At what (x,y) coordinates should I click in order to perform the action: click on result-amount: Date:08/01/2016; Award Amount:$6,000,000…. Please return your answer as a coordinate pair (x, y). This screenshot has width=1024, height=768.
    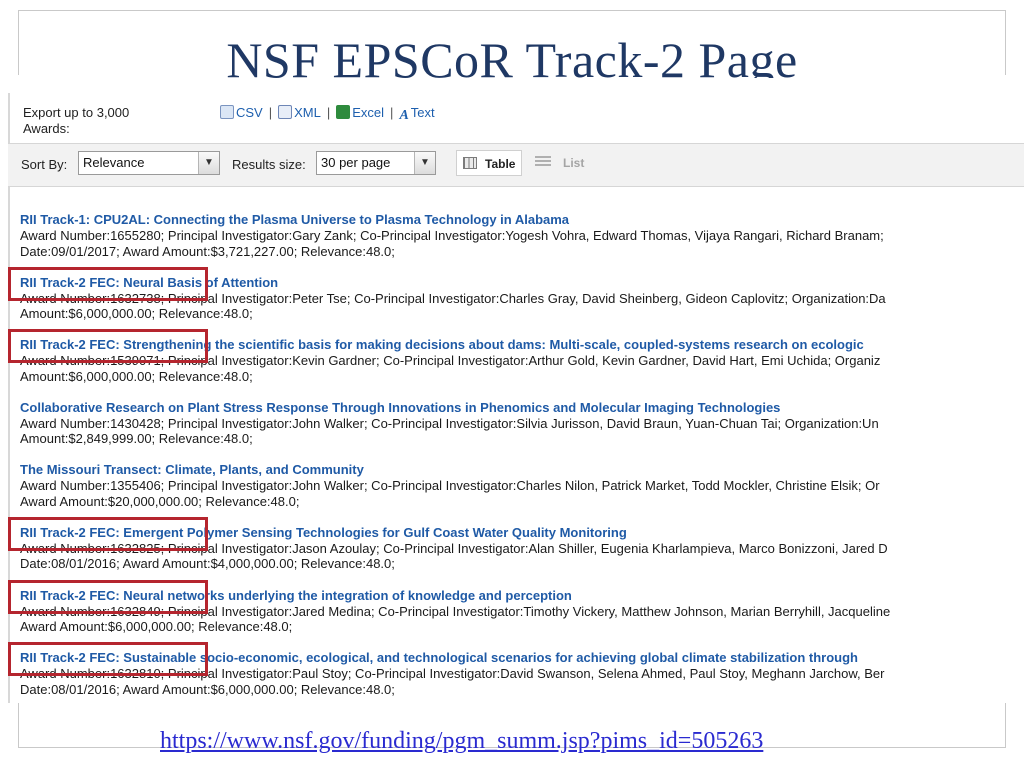
    Looking at the image, I should click on (207, 689).